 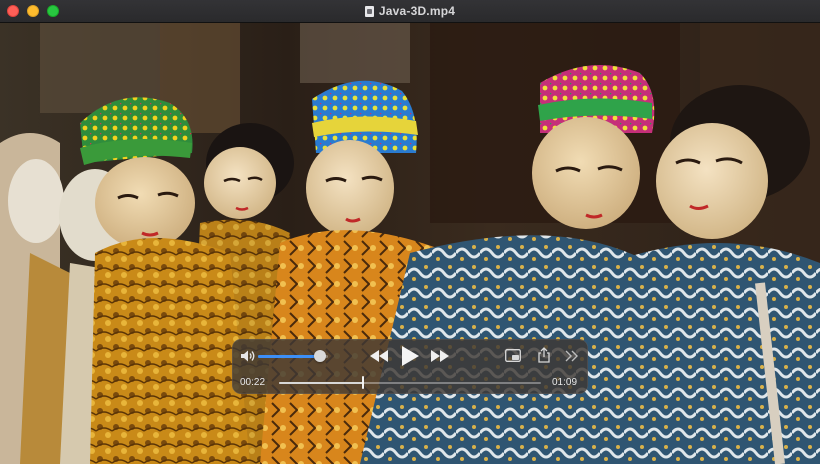 I want to click on fast-forward-icon, so click(x=440, y=356).